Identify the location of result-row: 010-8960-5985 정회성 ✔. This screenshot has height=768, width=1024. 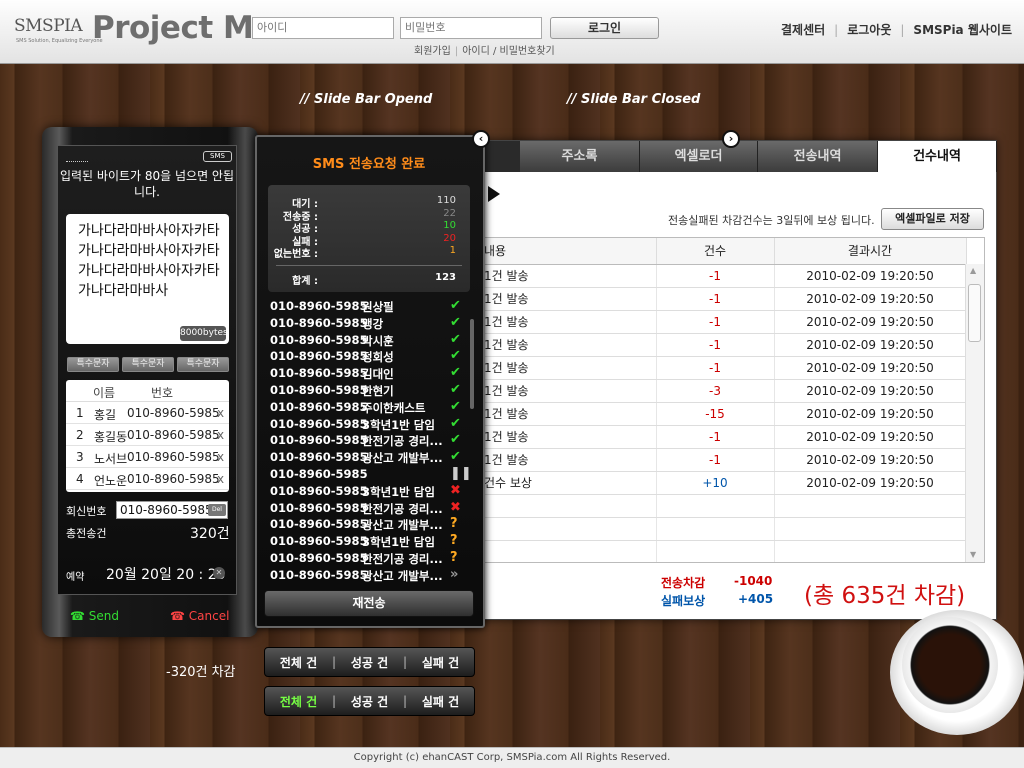
(370, 357).